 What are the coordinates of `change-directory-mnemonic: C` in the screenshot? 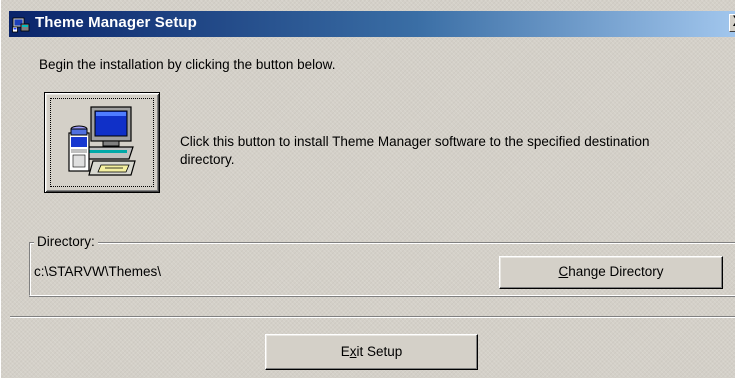 It's located at (563, 271).